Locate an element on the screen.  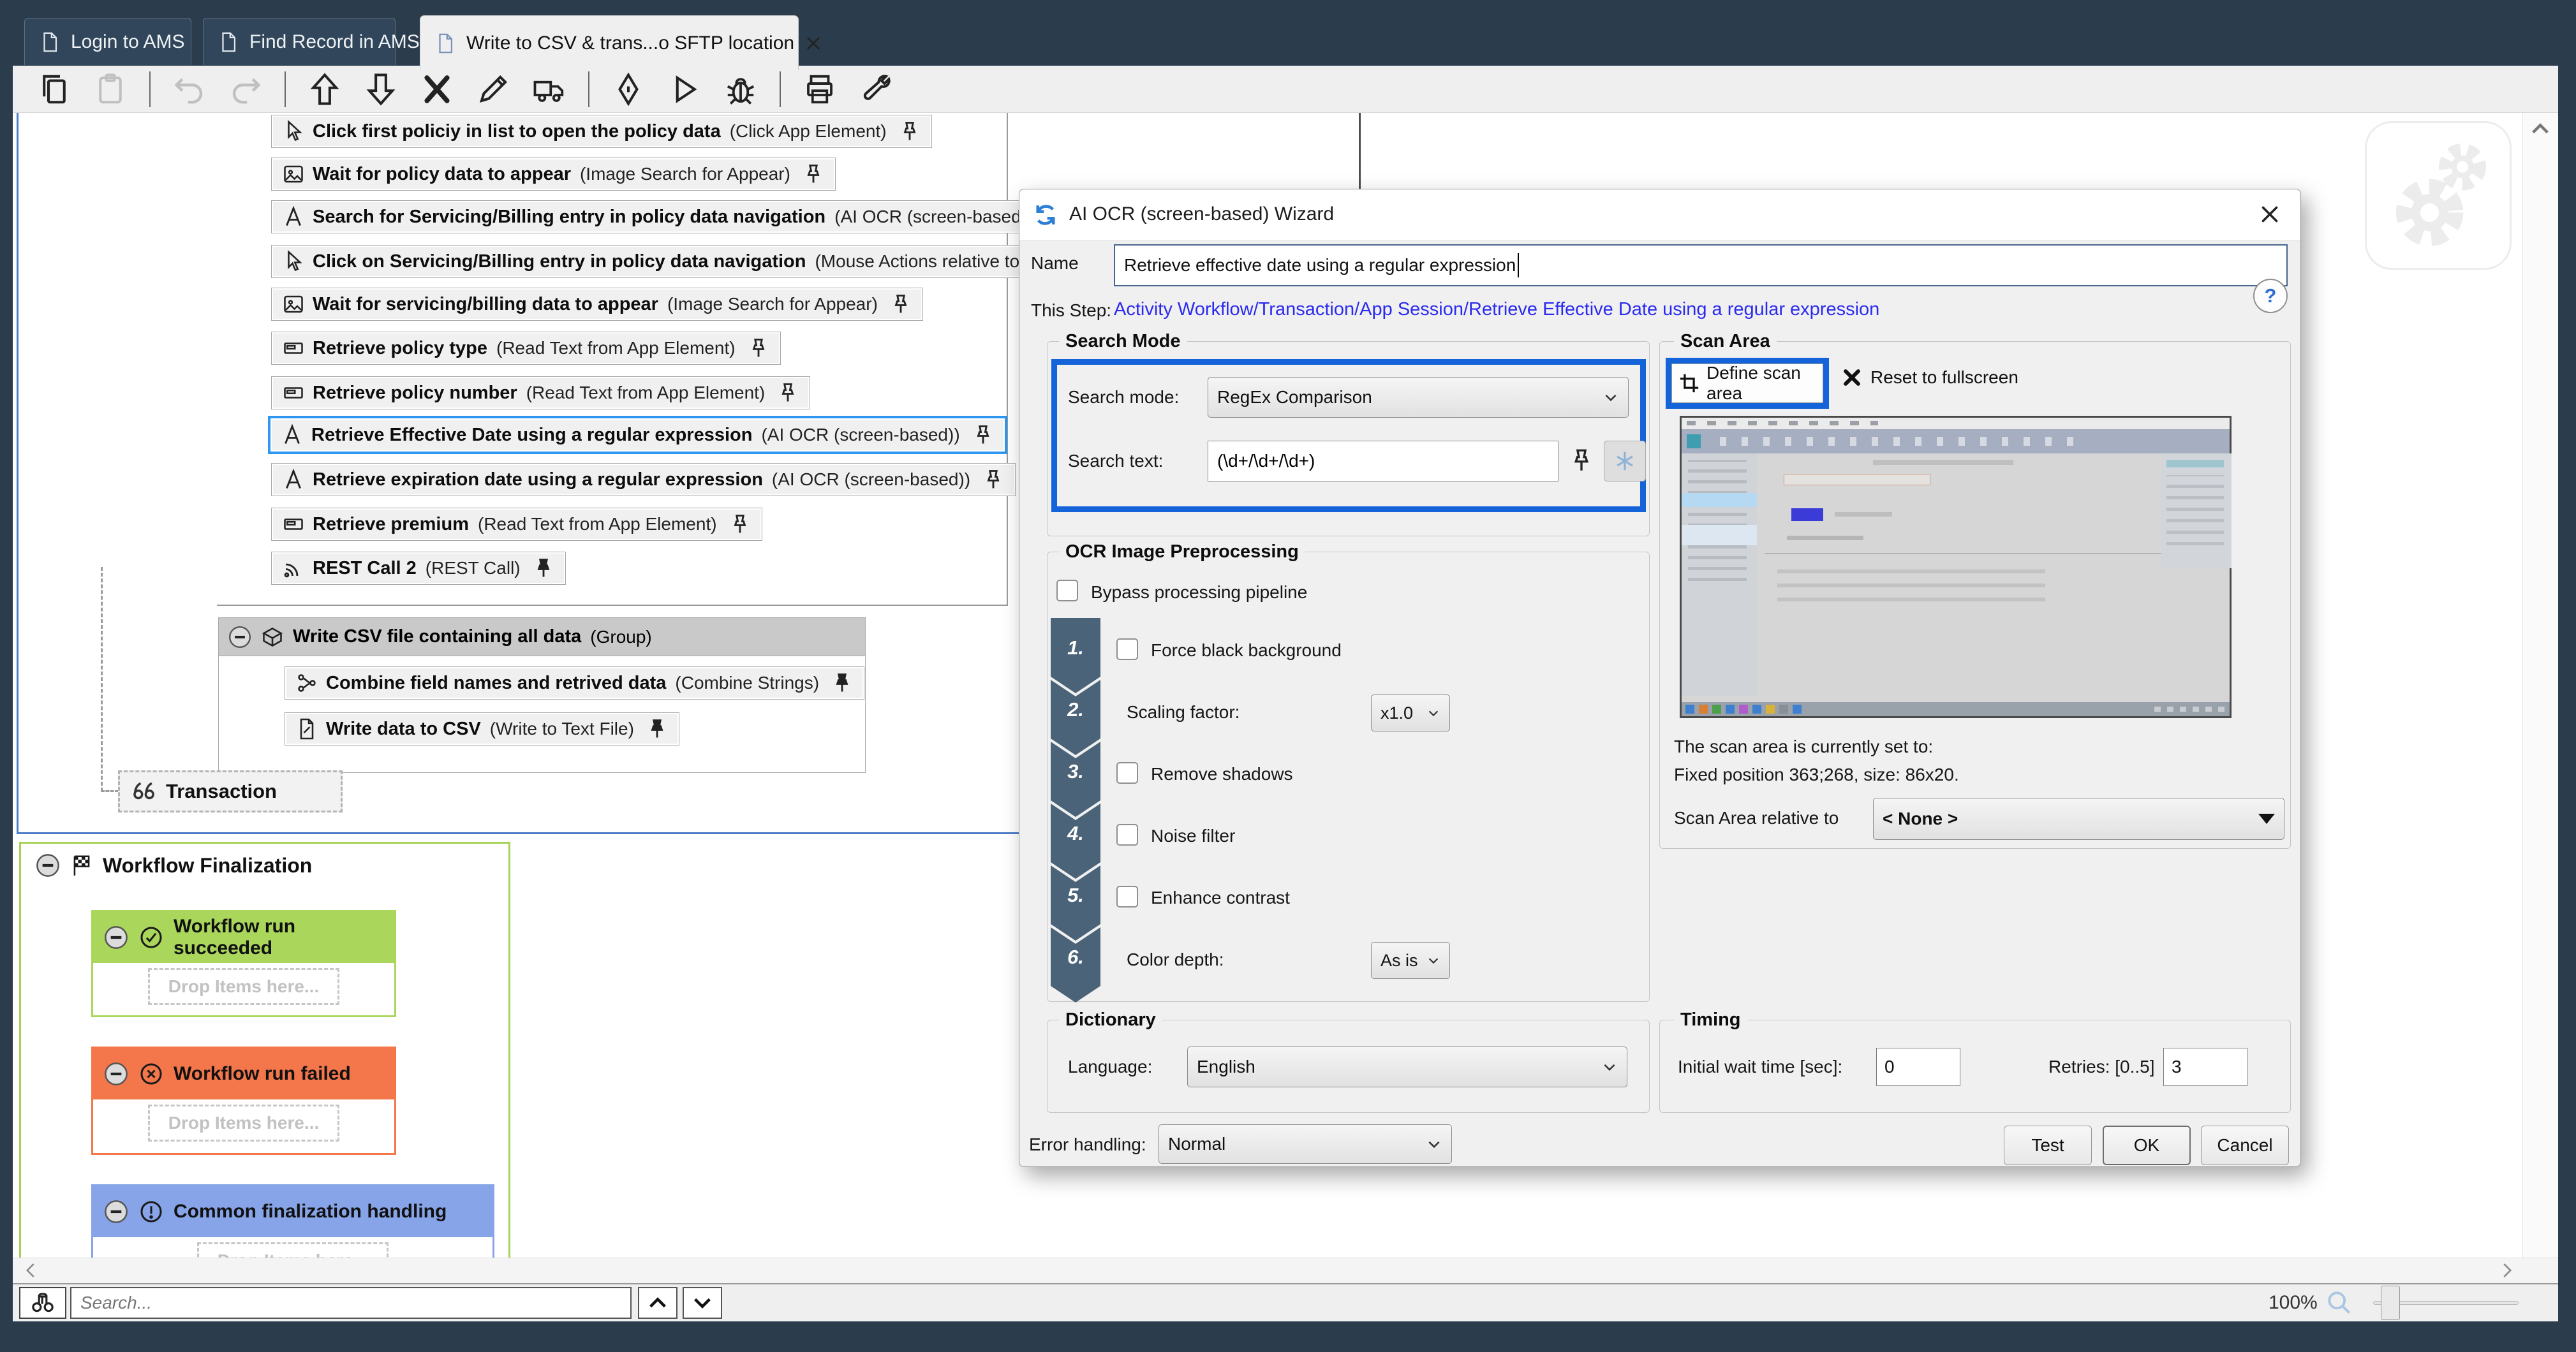
block-label: Workflow run failed is located at coordinates (262, 1073).